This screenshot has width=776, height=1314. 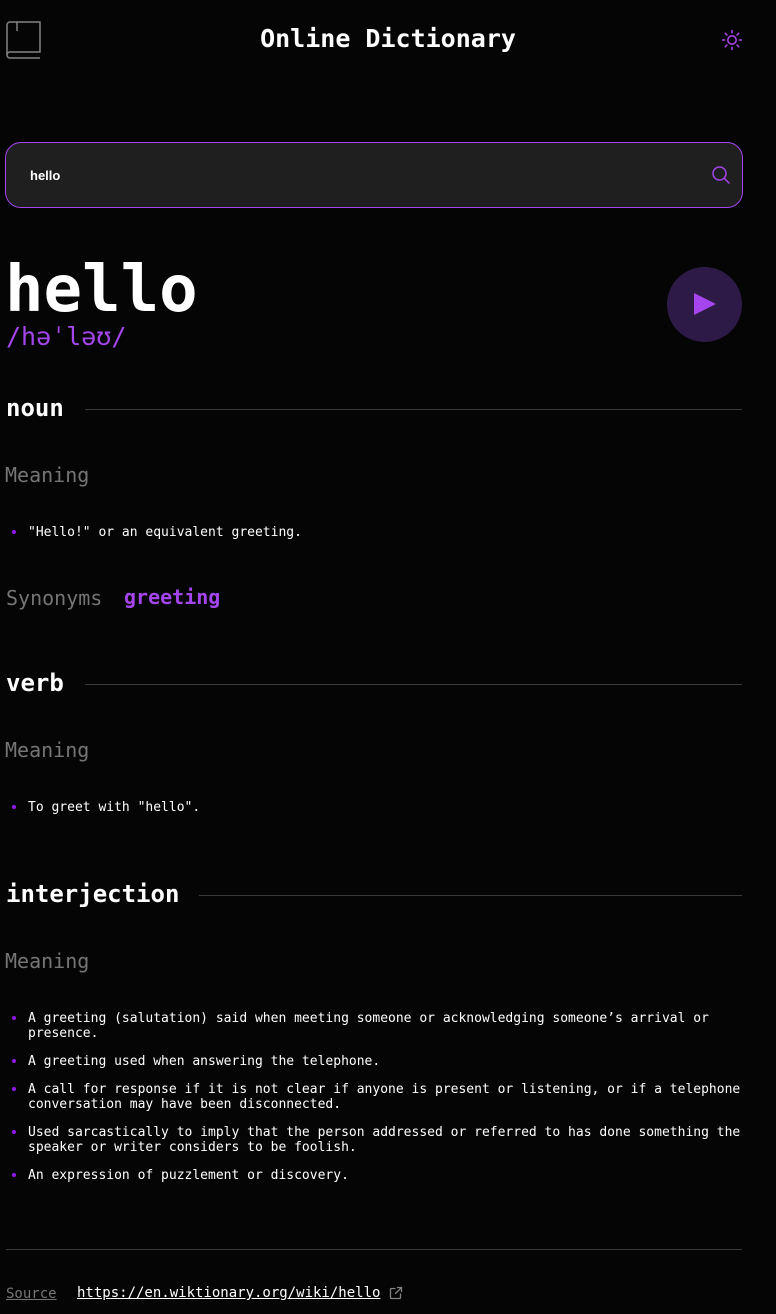 I want to click on app-title: Online Dictionary, so click(x=388, y=38).